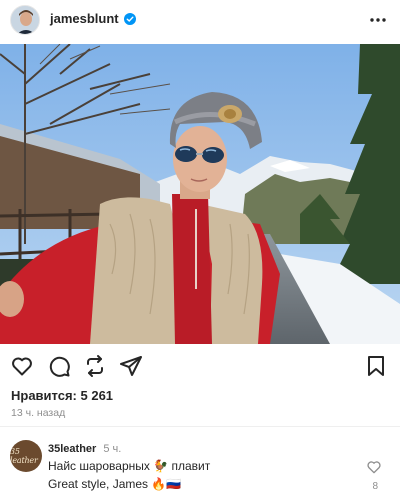 Image resolution: width=400 pixels, height=501 pixels. I want to click on commenter-avatar-logo: 35 leather, so click(24, 456).